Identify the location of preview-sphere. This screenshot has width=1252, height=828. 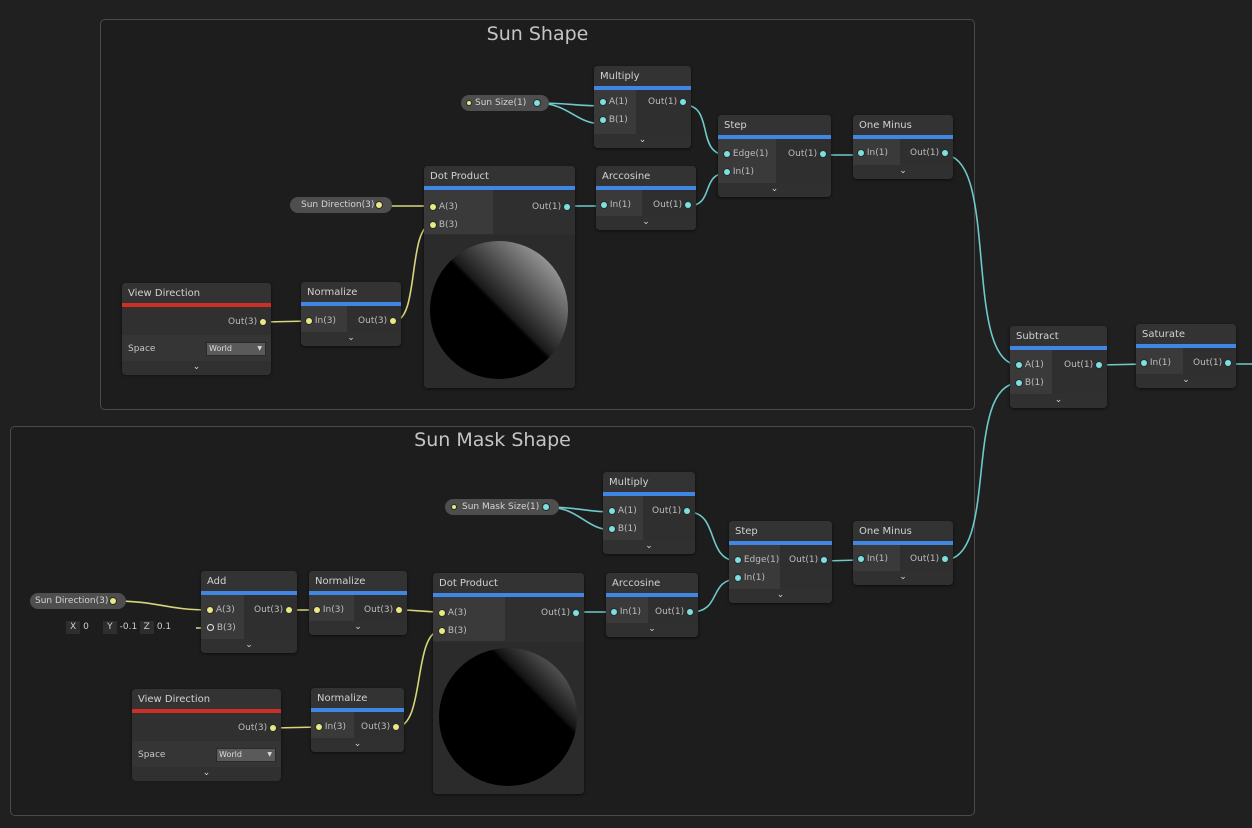
(499, 310).